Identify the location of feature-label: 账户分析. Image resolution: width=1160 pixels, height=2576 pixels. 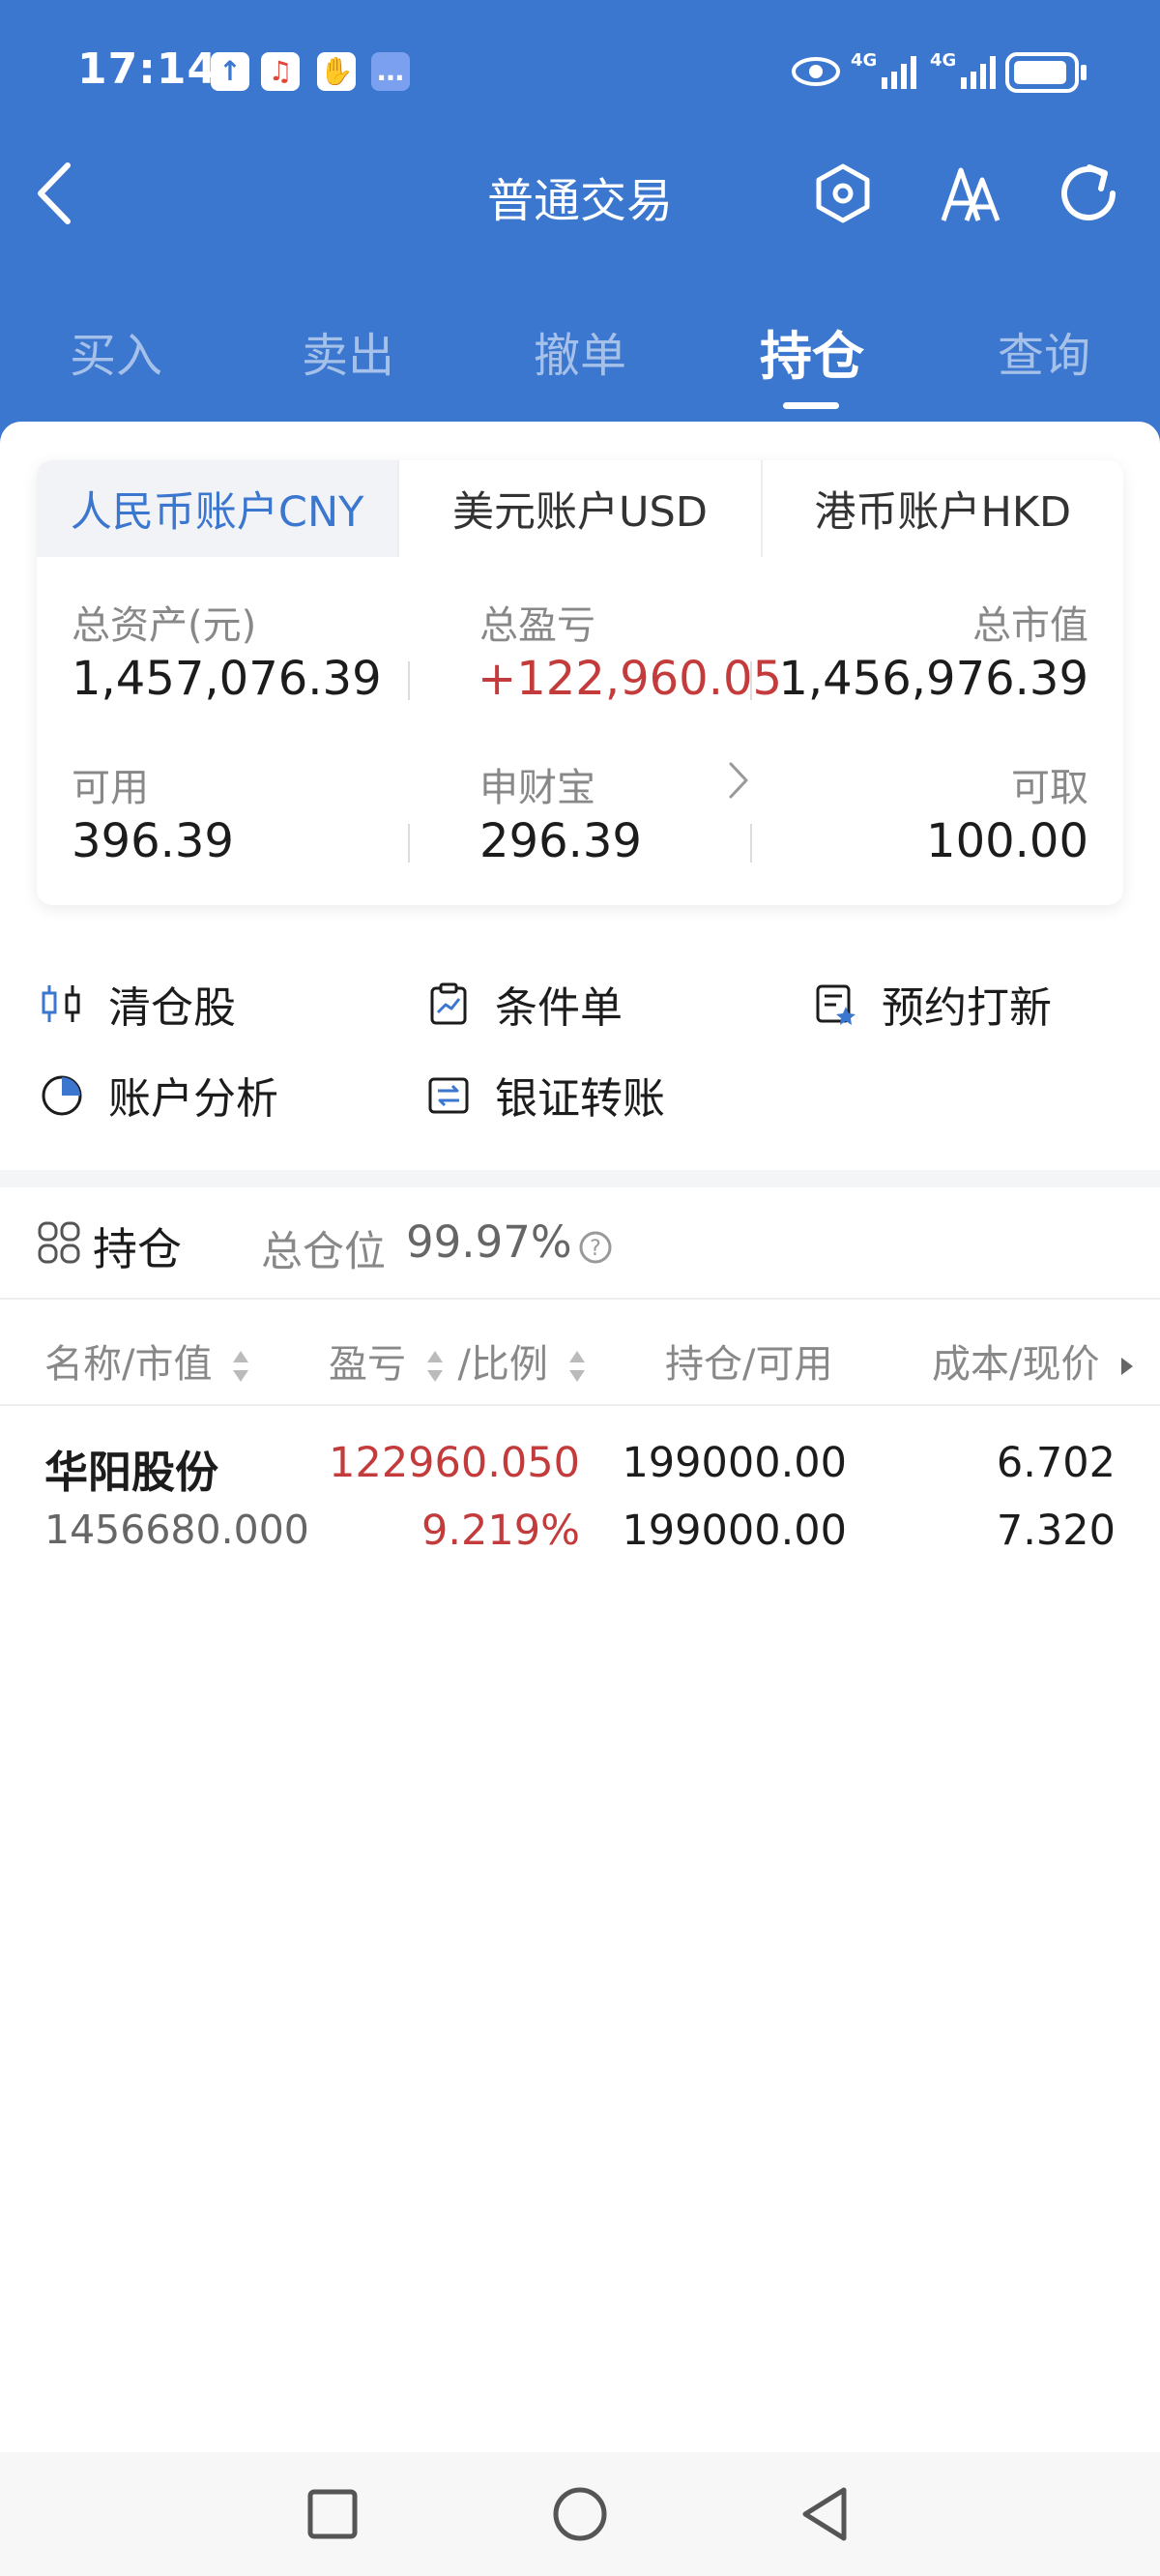
(193, 1099).